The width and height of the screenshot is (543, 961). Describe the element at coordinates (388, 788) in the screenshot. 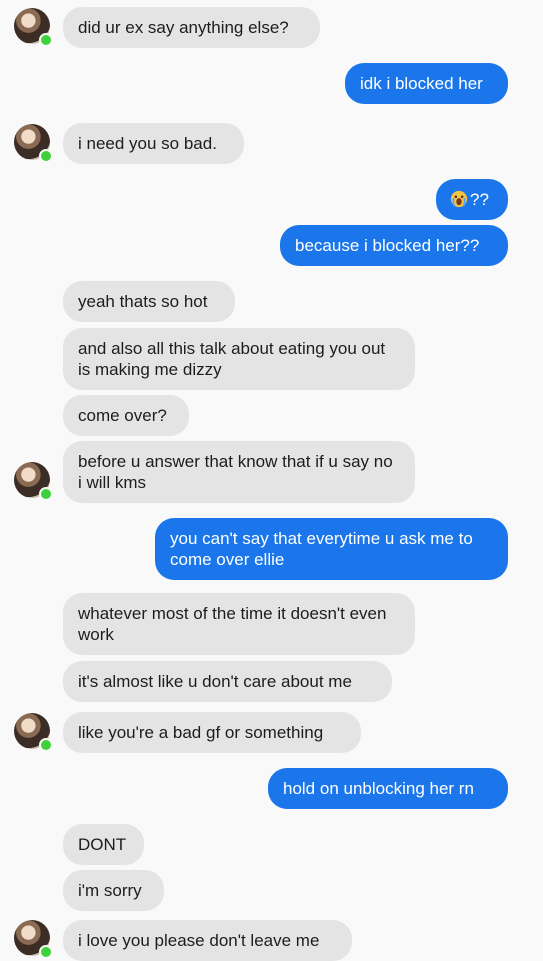

I see `message-outgoing: hold on unblocking her rn` at that location.